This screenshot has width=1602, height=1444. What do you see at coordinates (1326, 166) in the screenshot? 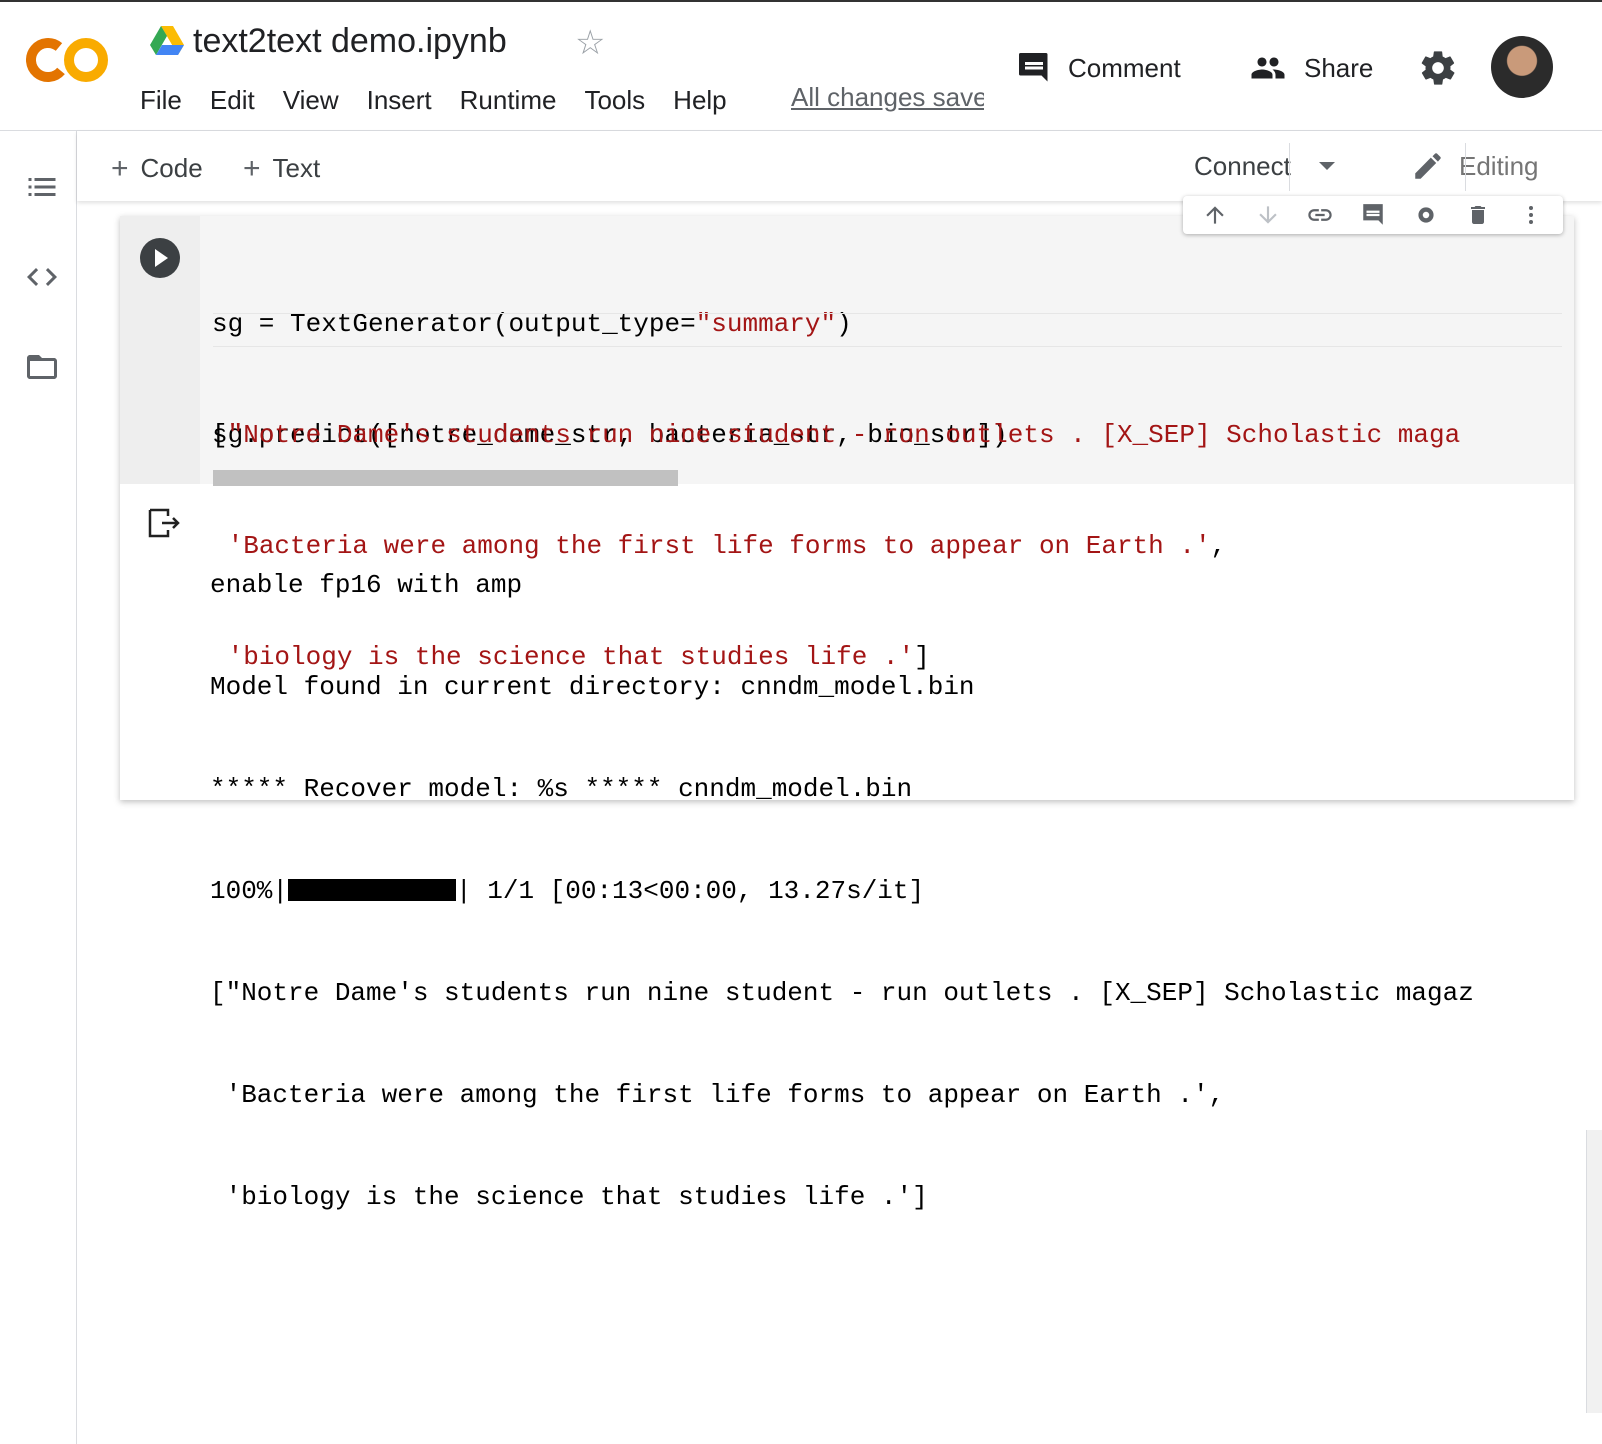
I see `chevron-down-icon` at bounding box center [1326, 166].